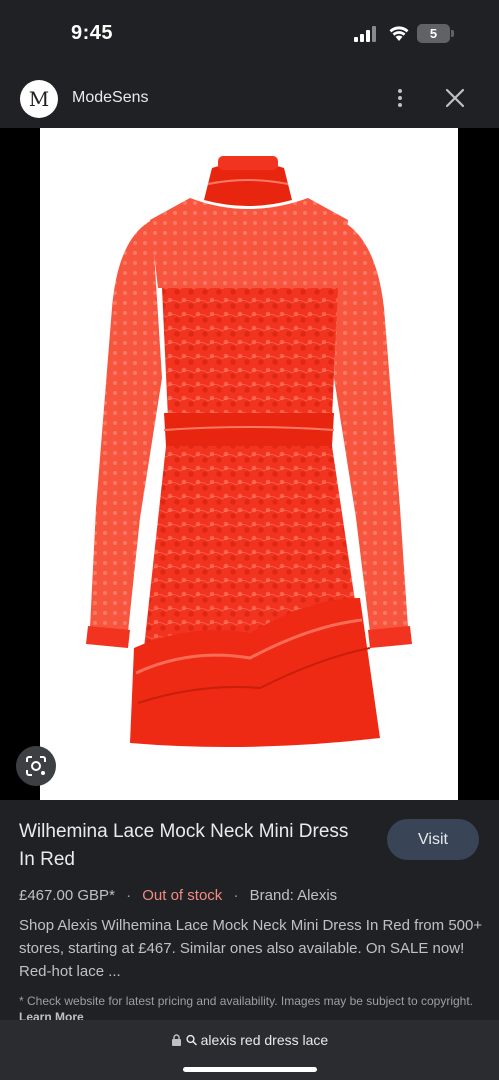 The image size is (499, 1080). I want to click on status-time: 9:45, so click(92, 33).